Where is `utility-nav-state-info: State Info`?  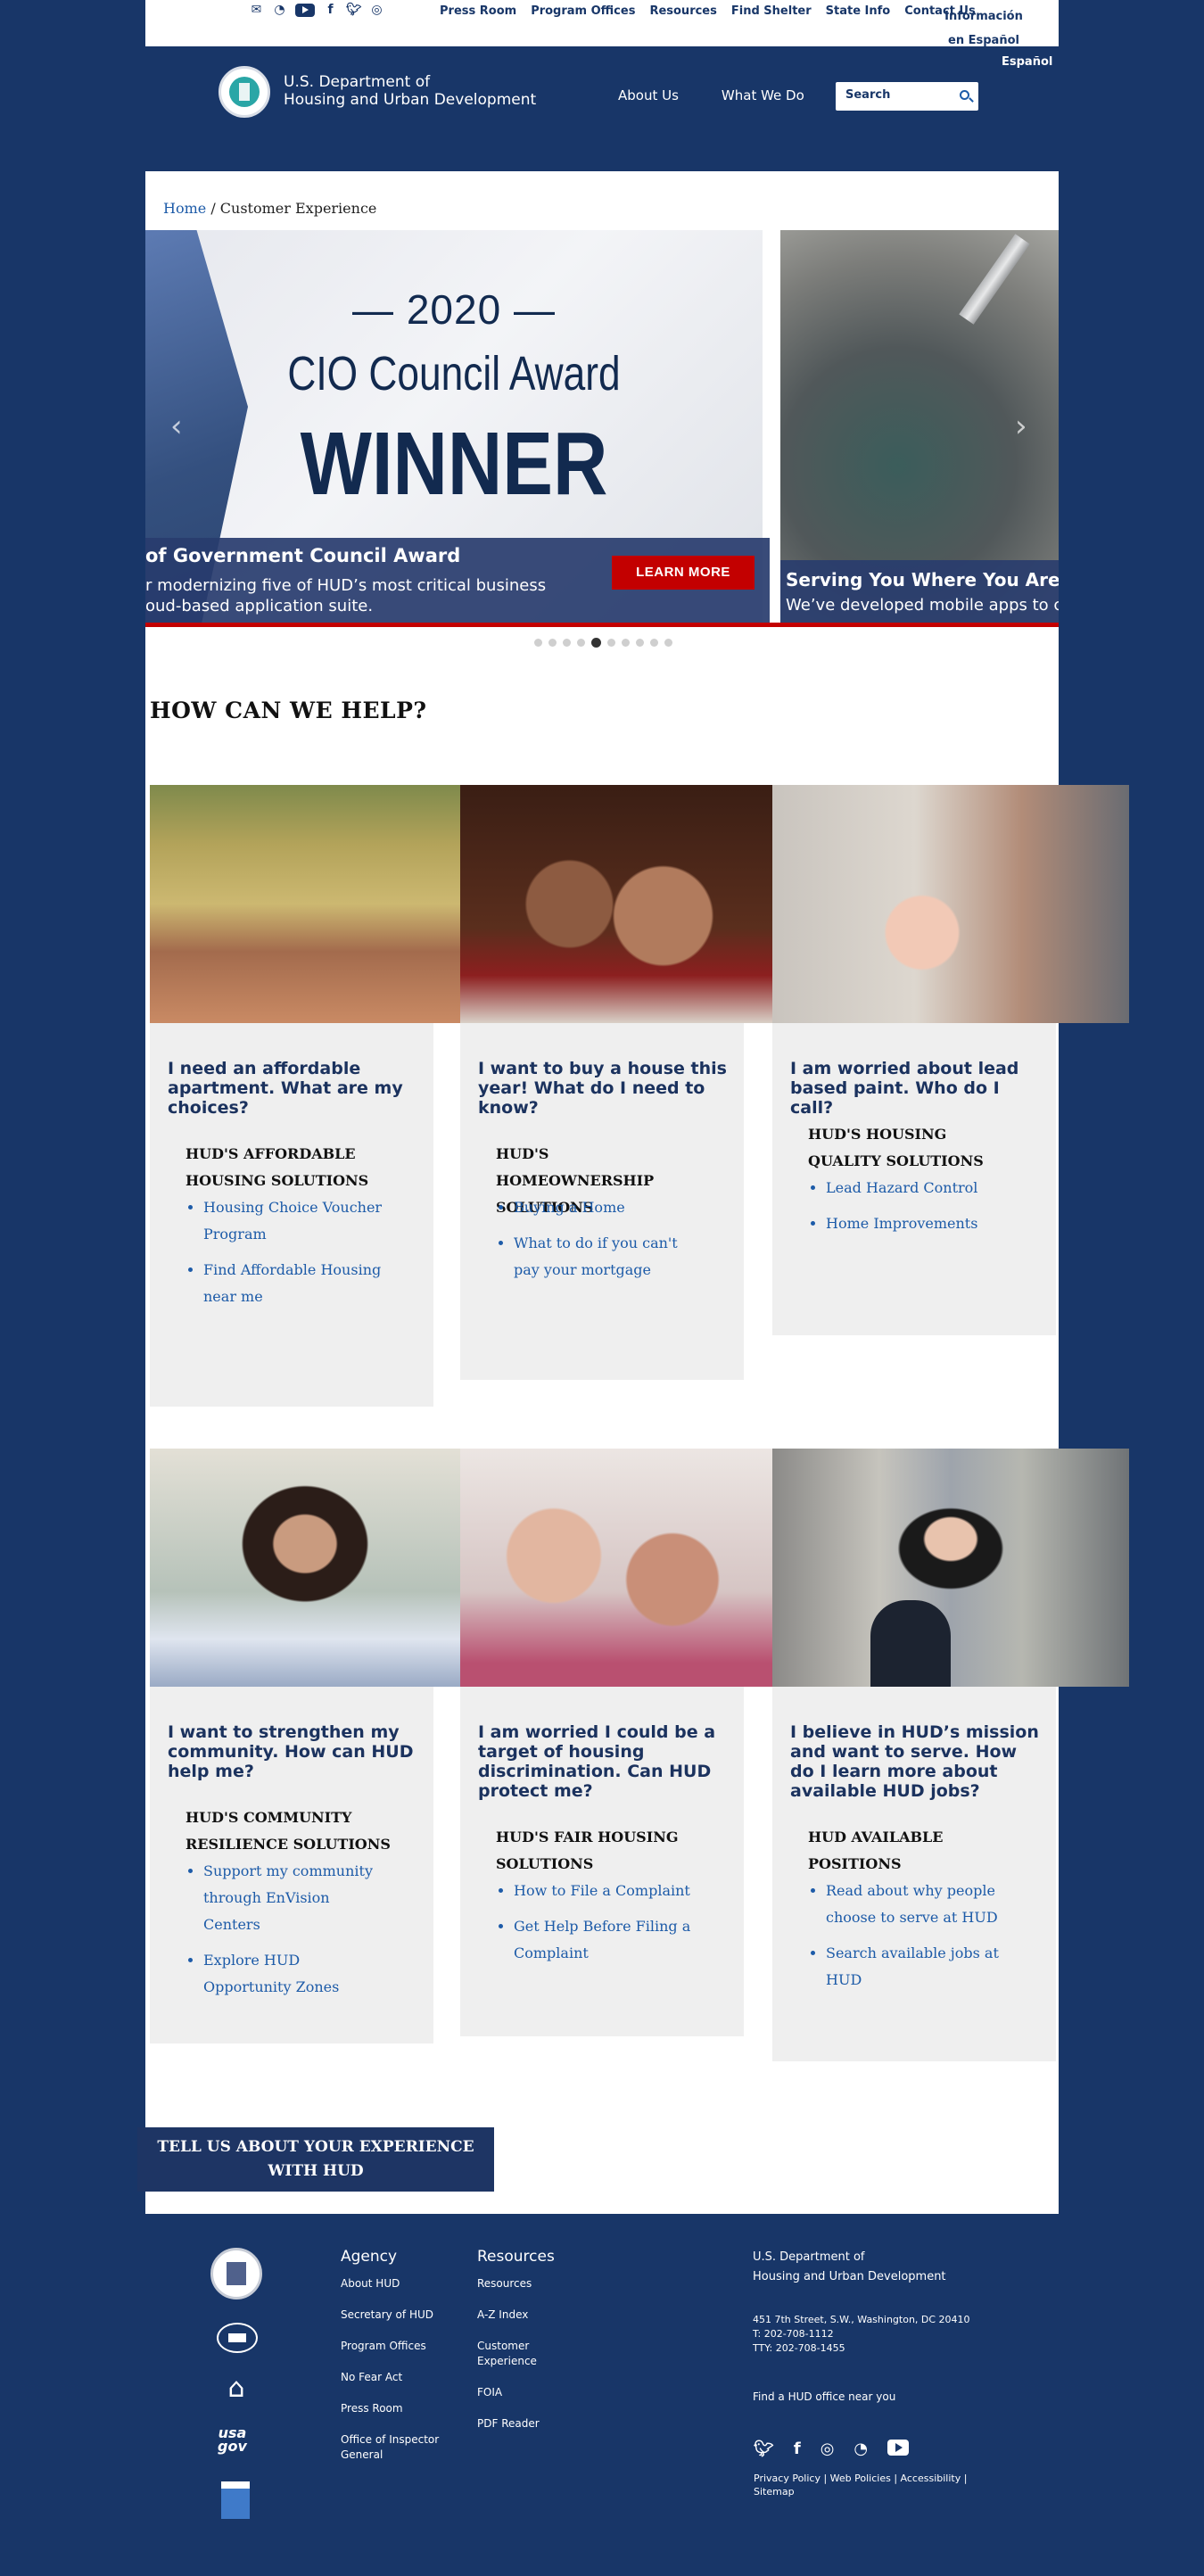
utility-nav-state-info: State Info is located at coordinates (858, 11).